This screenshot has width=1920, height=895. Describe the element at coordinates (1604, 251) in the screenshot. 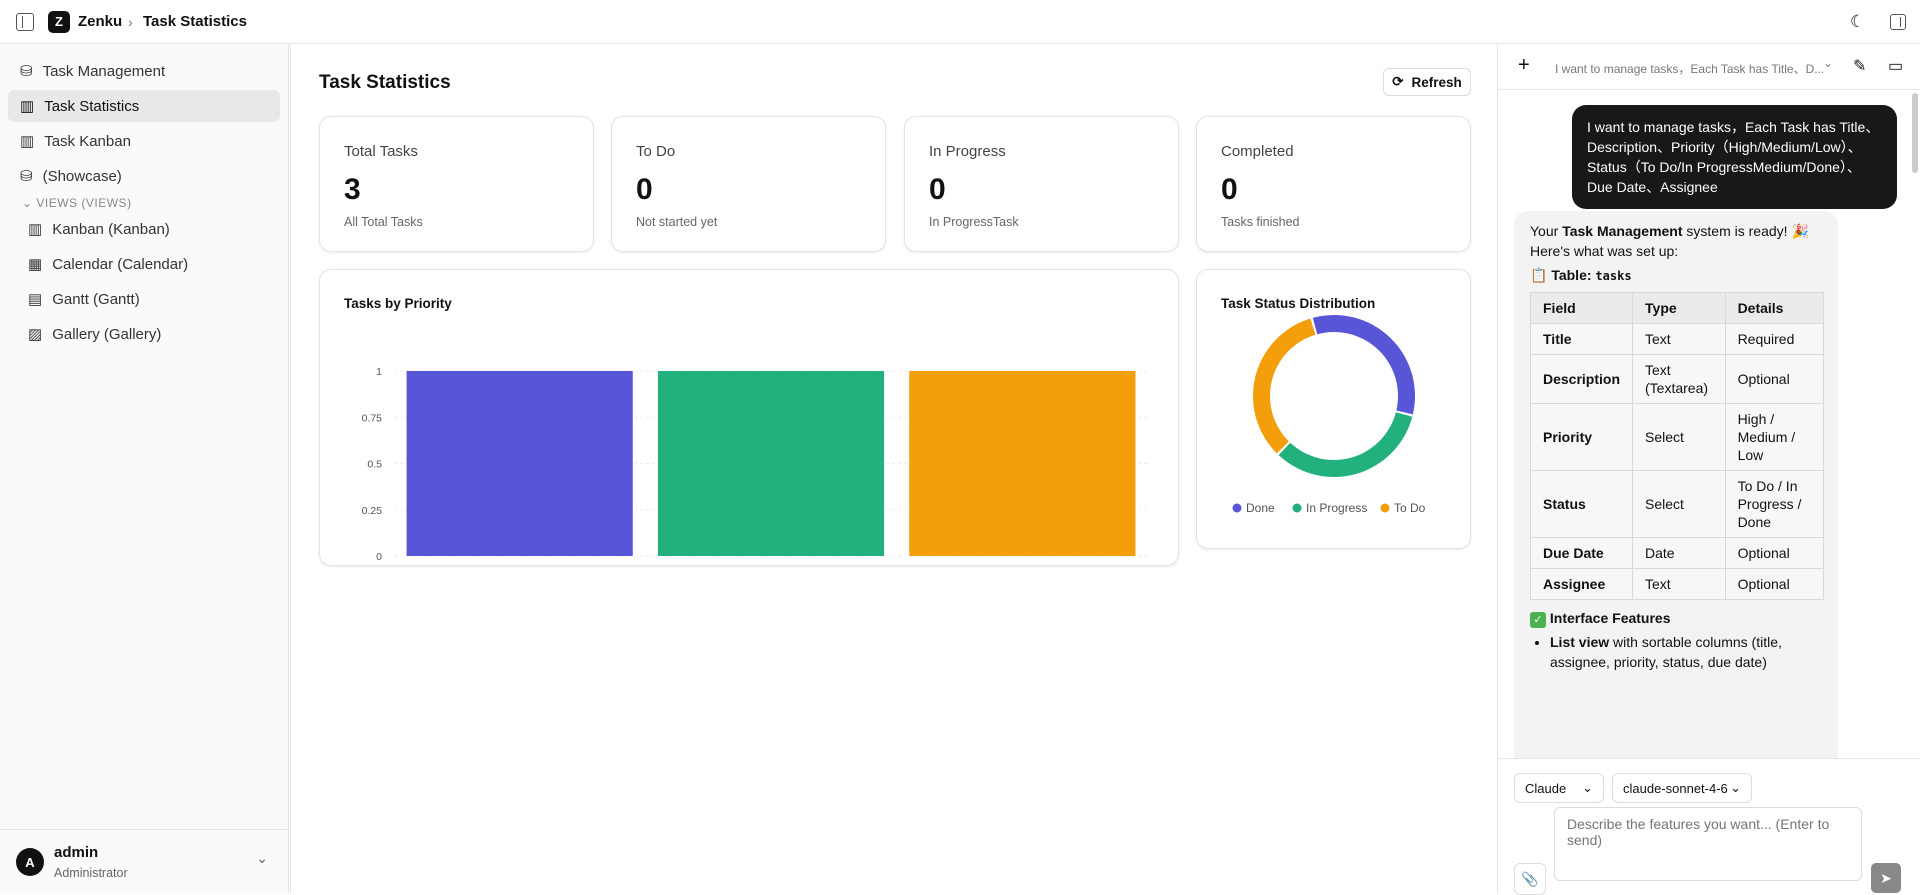

I see `reply-text: Here's what was set up:` at that location.